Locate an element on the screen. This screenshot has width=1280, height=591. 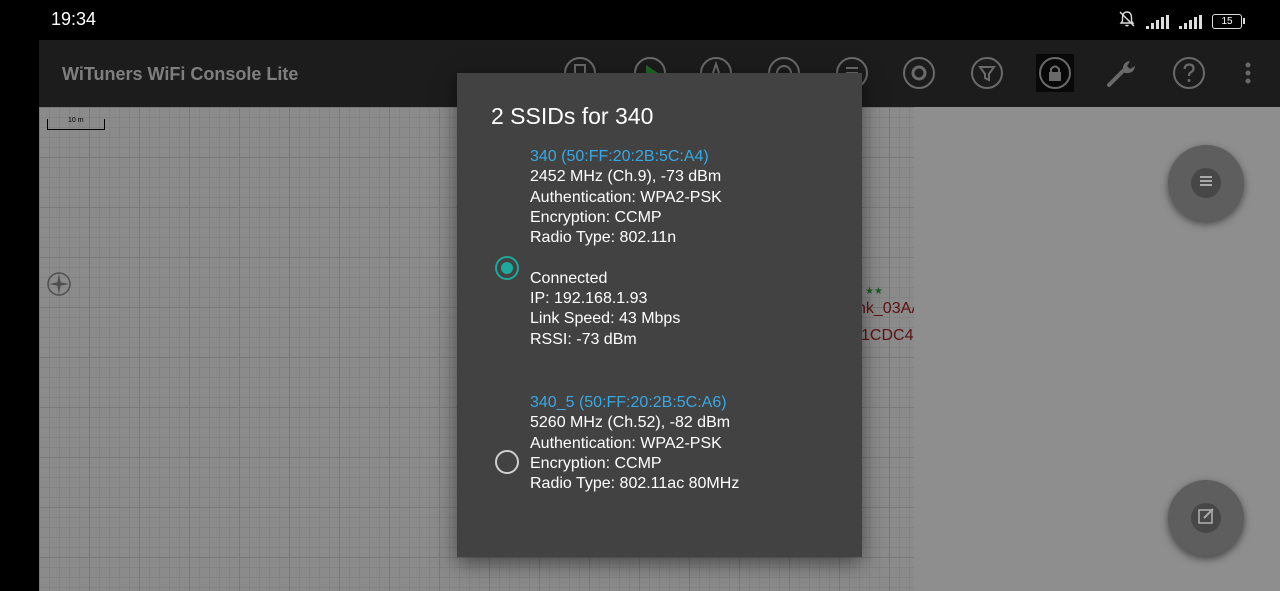
status-time: 19:34 is located at coordinates (74, 19).